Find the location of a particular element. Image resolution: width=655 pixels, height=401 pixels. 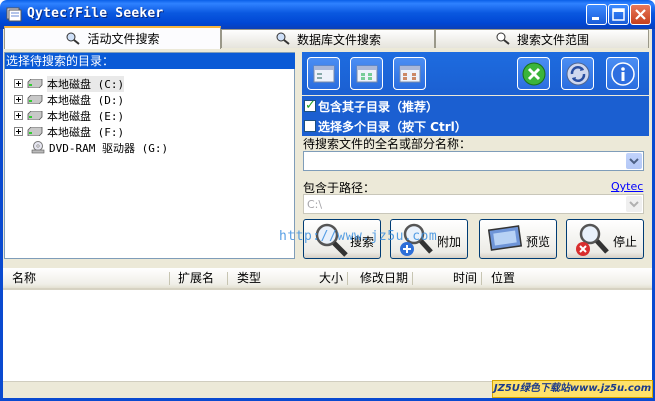

minimize-button is located at coordinates (596, 14).